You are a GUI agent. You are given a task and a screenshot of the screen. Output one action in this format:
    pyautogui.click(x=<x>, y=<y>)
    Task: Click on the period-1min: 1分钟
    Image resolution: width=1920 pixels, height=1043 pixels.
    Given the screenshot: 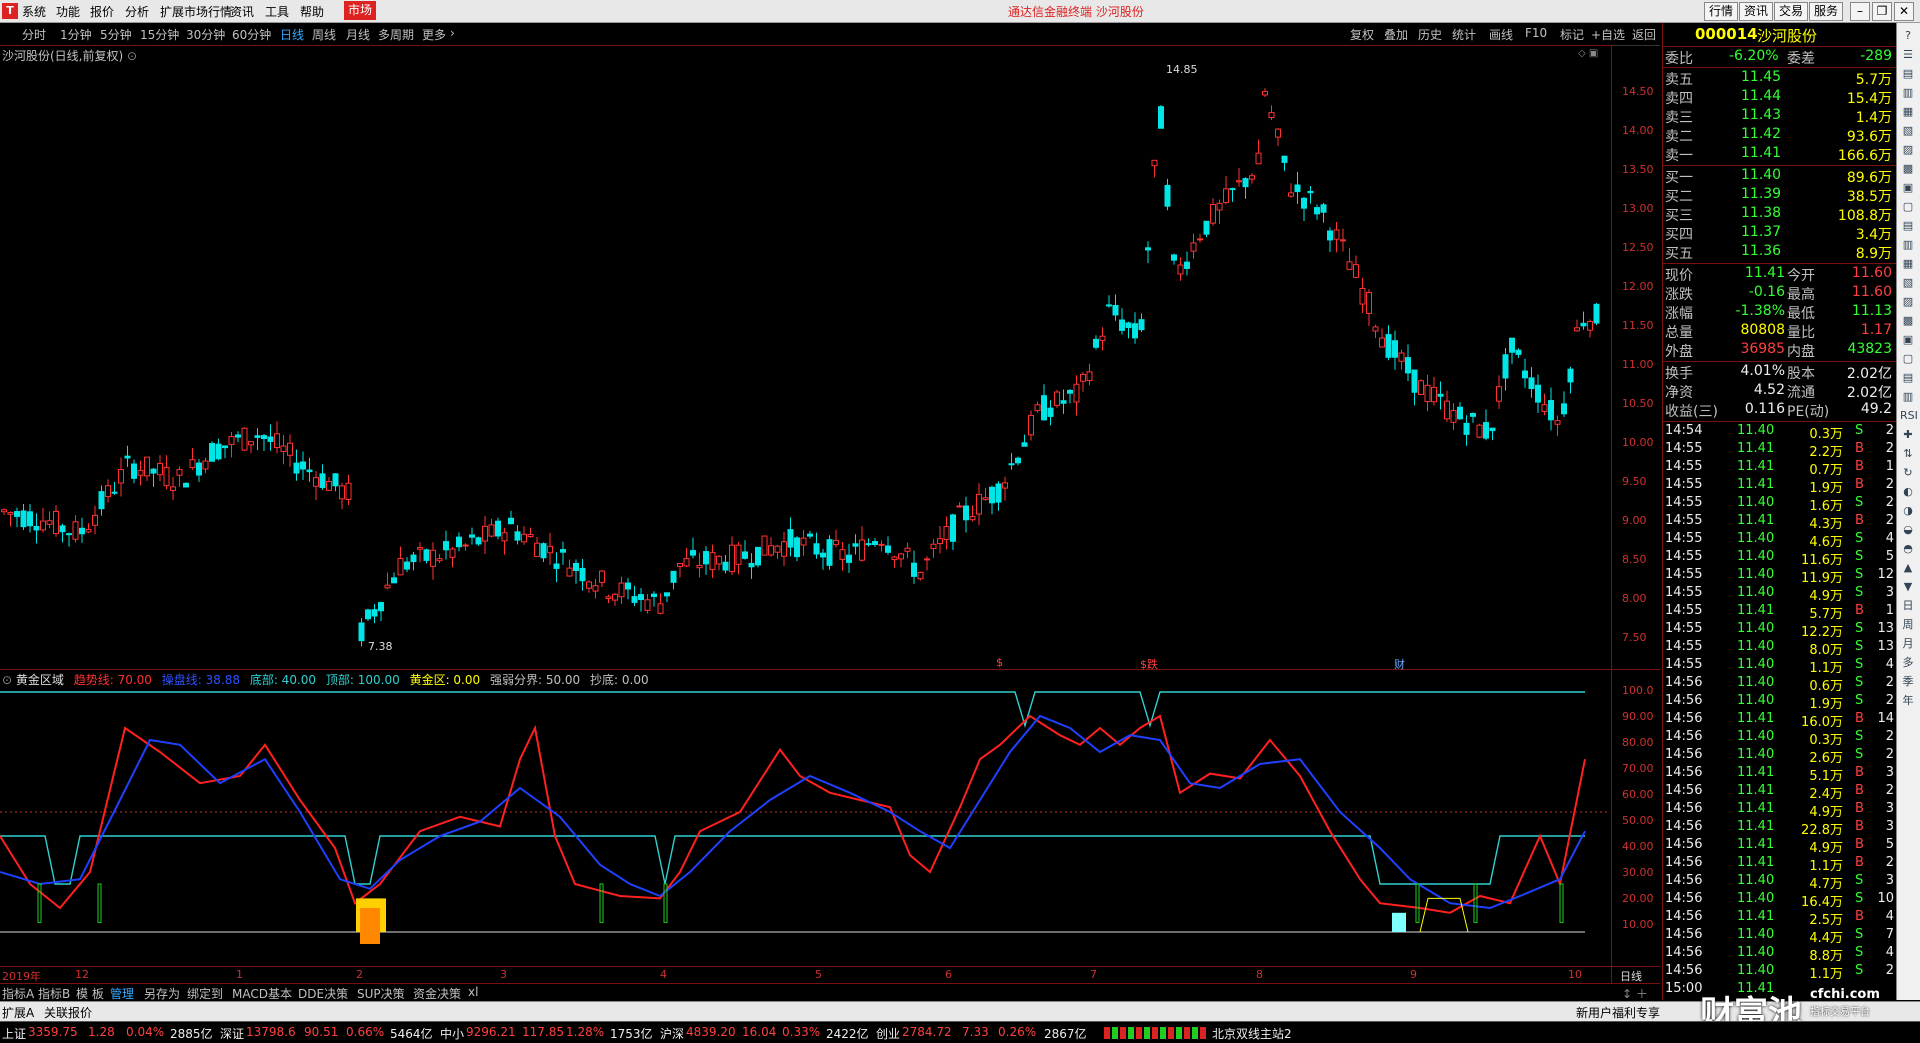 What is the action you would take?
    pyautogui.click(x=76, y=34)
    